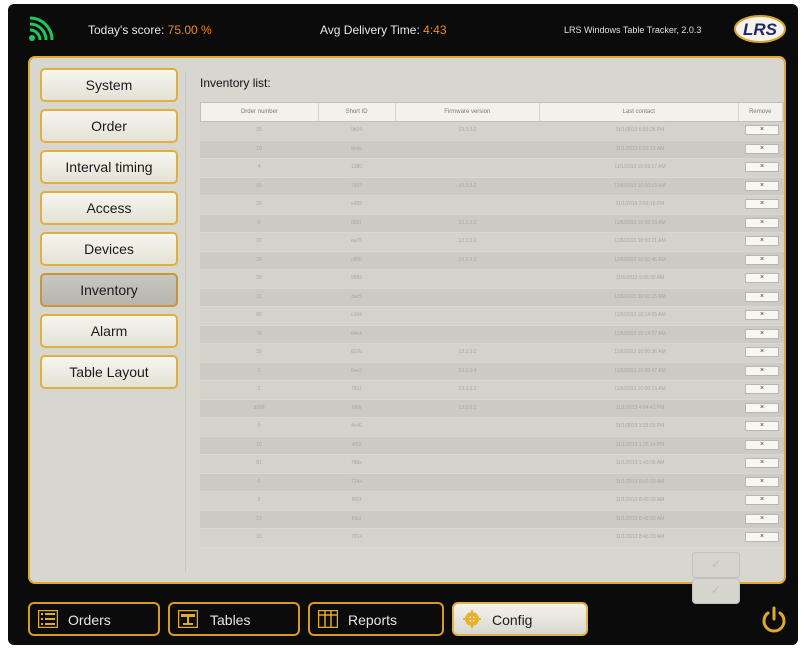 This screenshot has width=806, height=649. I want to click on last-contact-cell: 11/6/2013 10:00:46 AM, so click(640, 259).